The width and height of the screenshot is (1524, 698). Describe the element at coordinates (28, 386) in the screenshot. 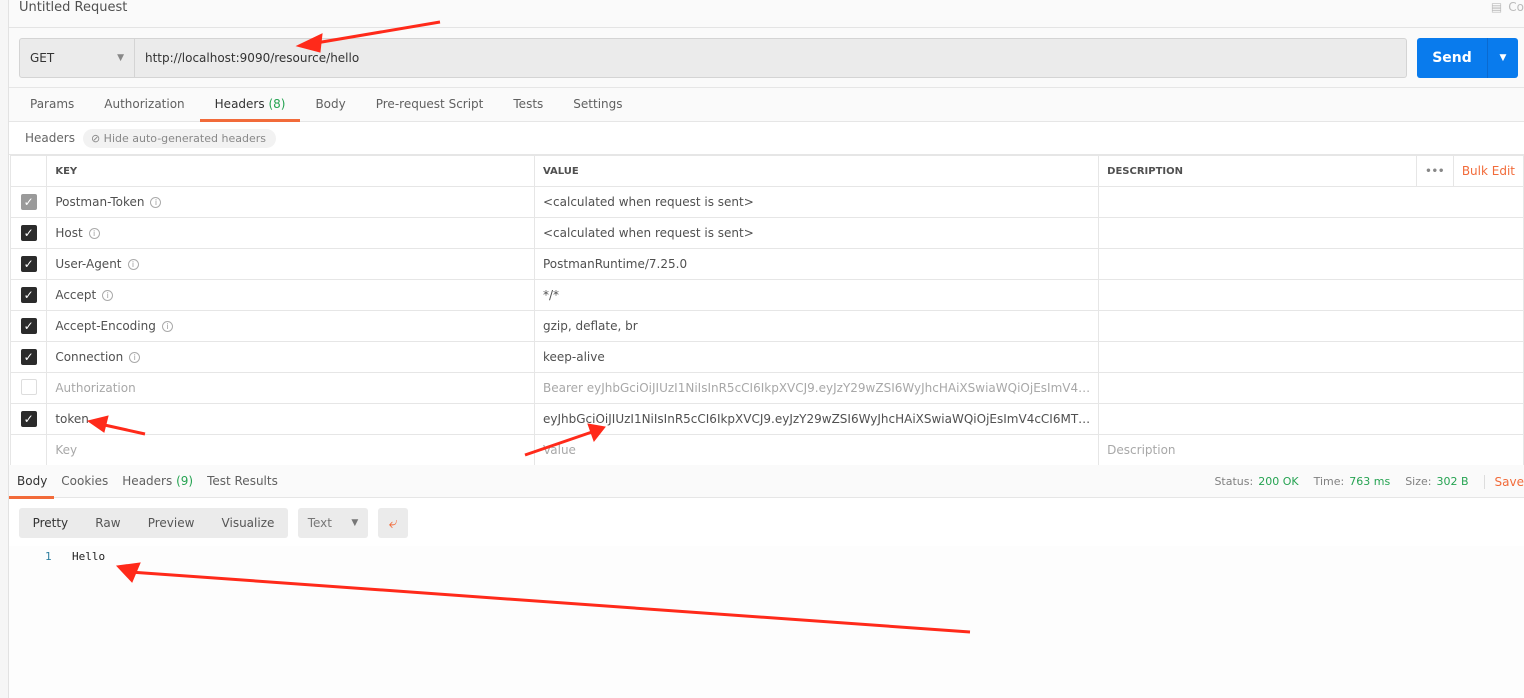

I see `row-checkbox` at that location.